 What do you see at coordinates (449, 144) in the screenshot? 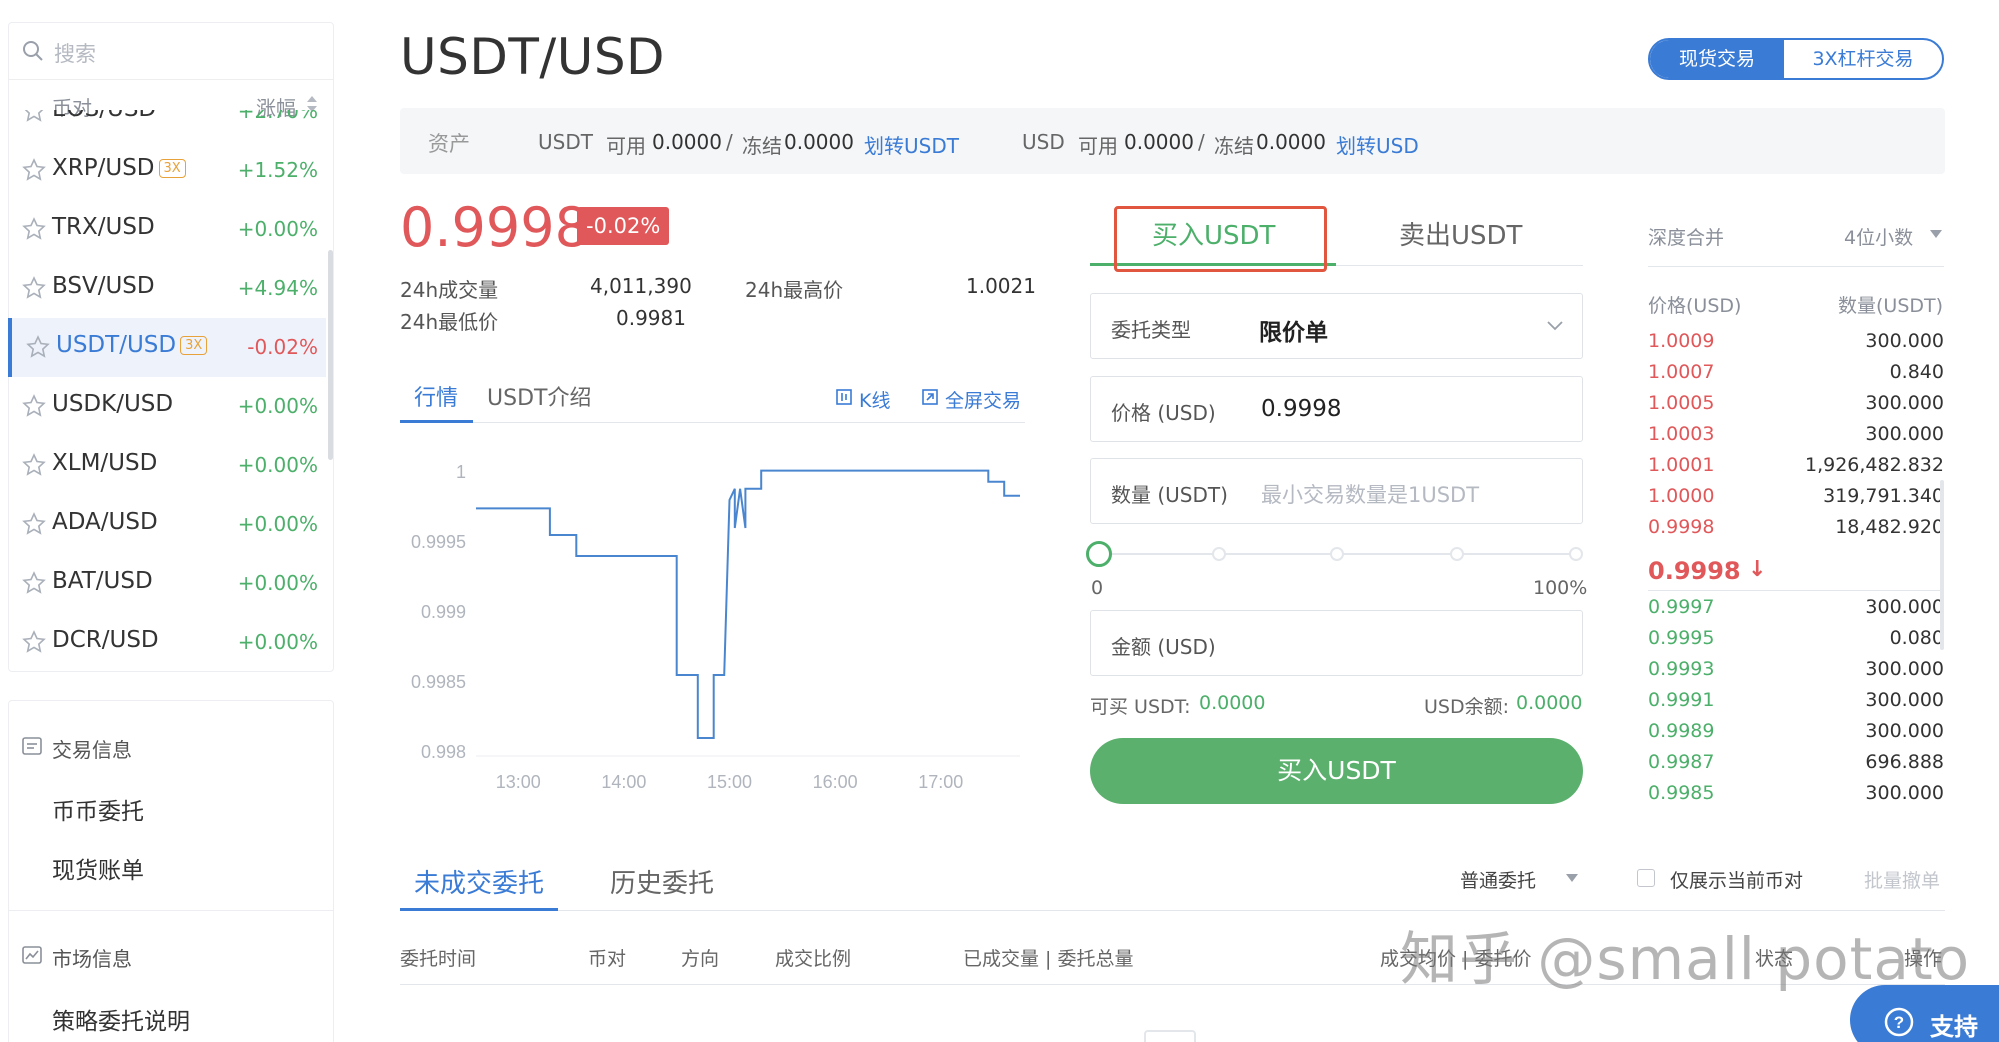
I see `assets-label: 资产` at bounding box center [449, 144].